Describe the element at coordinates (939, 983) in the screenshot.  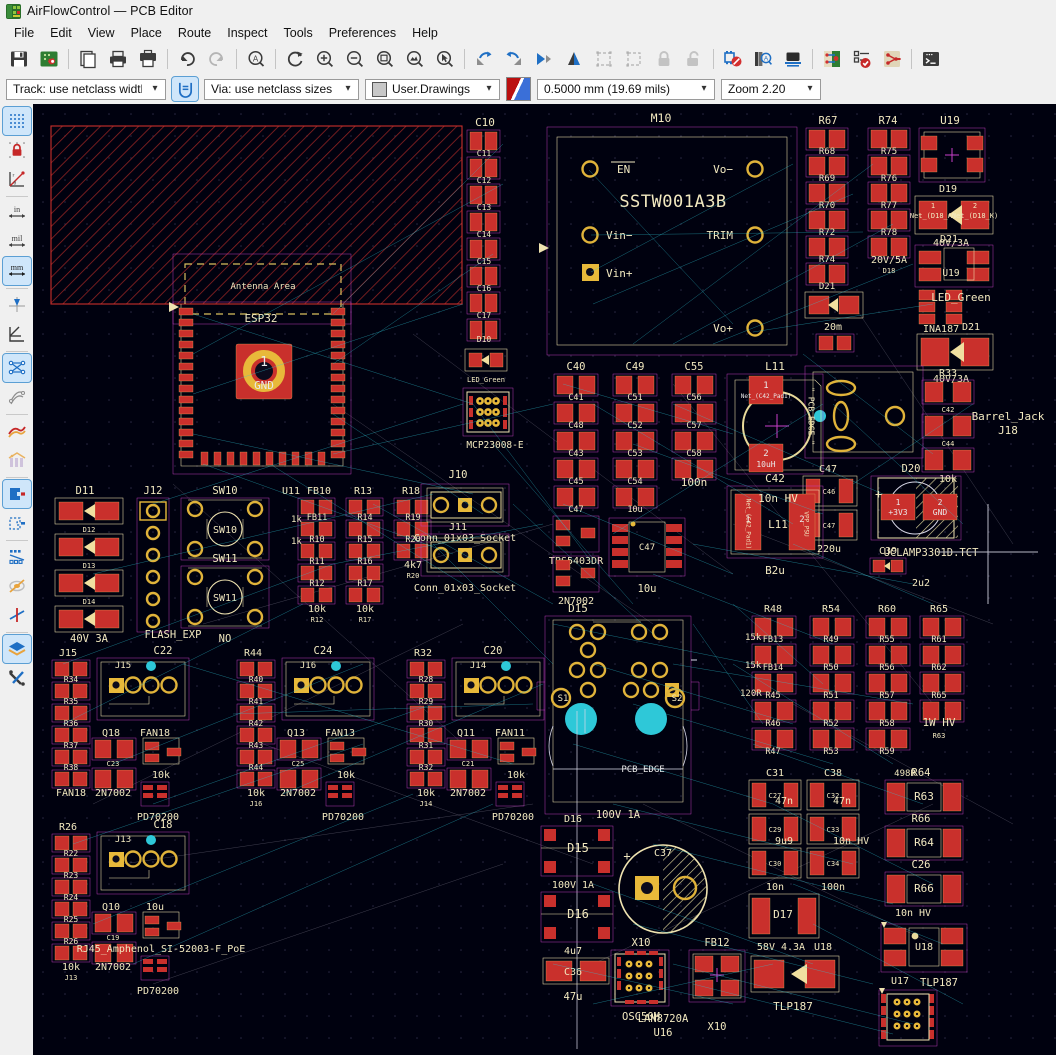
I see `footprint-value-u18: TLP187` at that location.